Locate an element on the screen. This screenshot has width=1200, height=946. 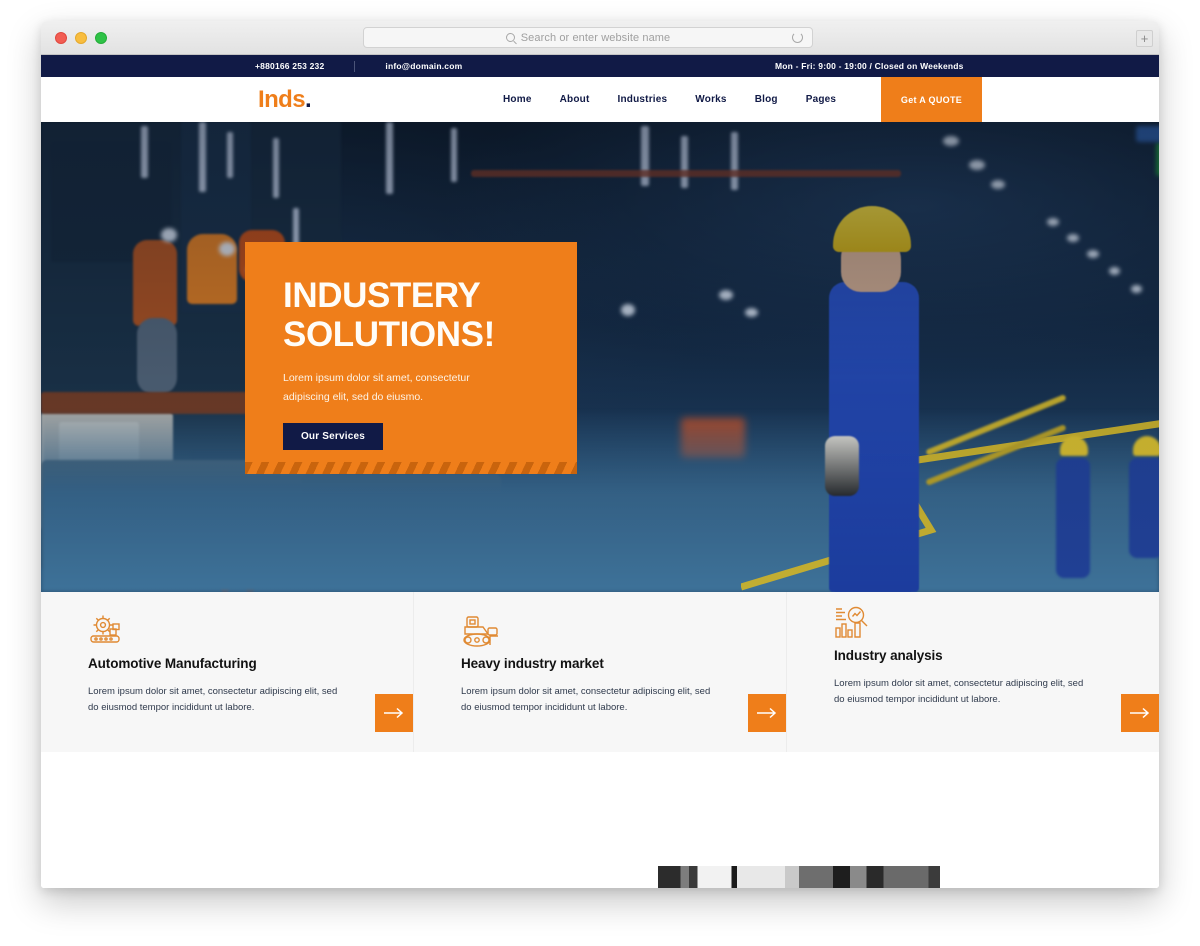
site-logo: Inds. is located at coordinates (285, 99).